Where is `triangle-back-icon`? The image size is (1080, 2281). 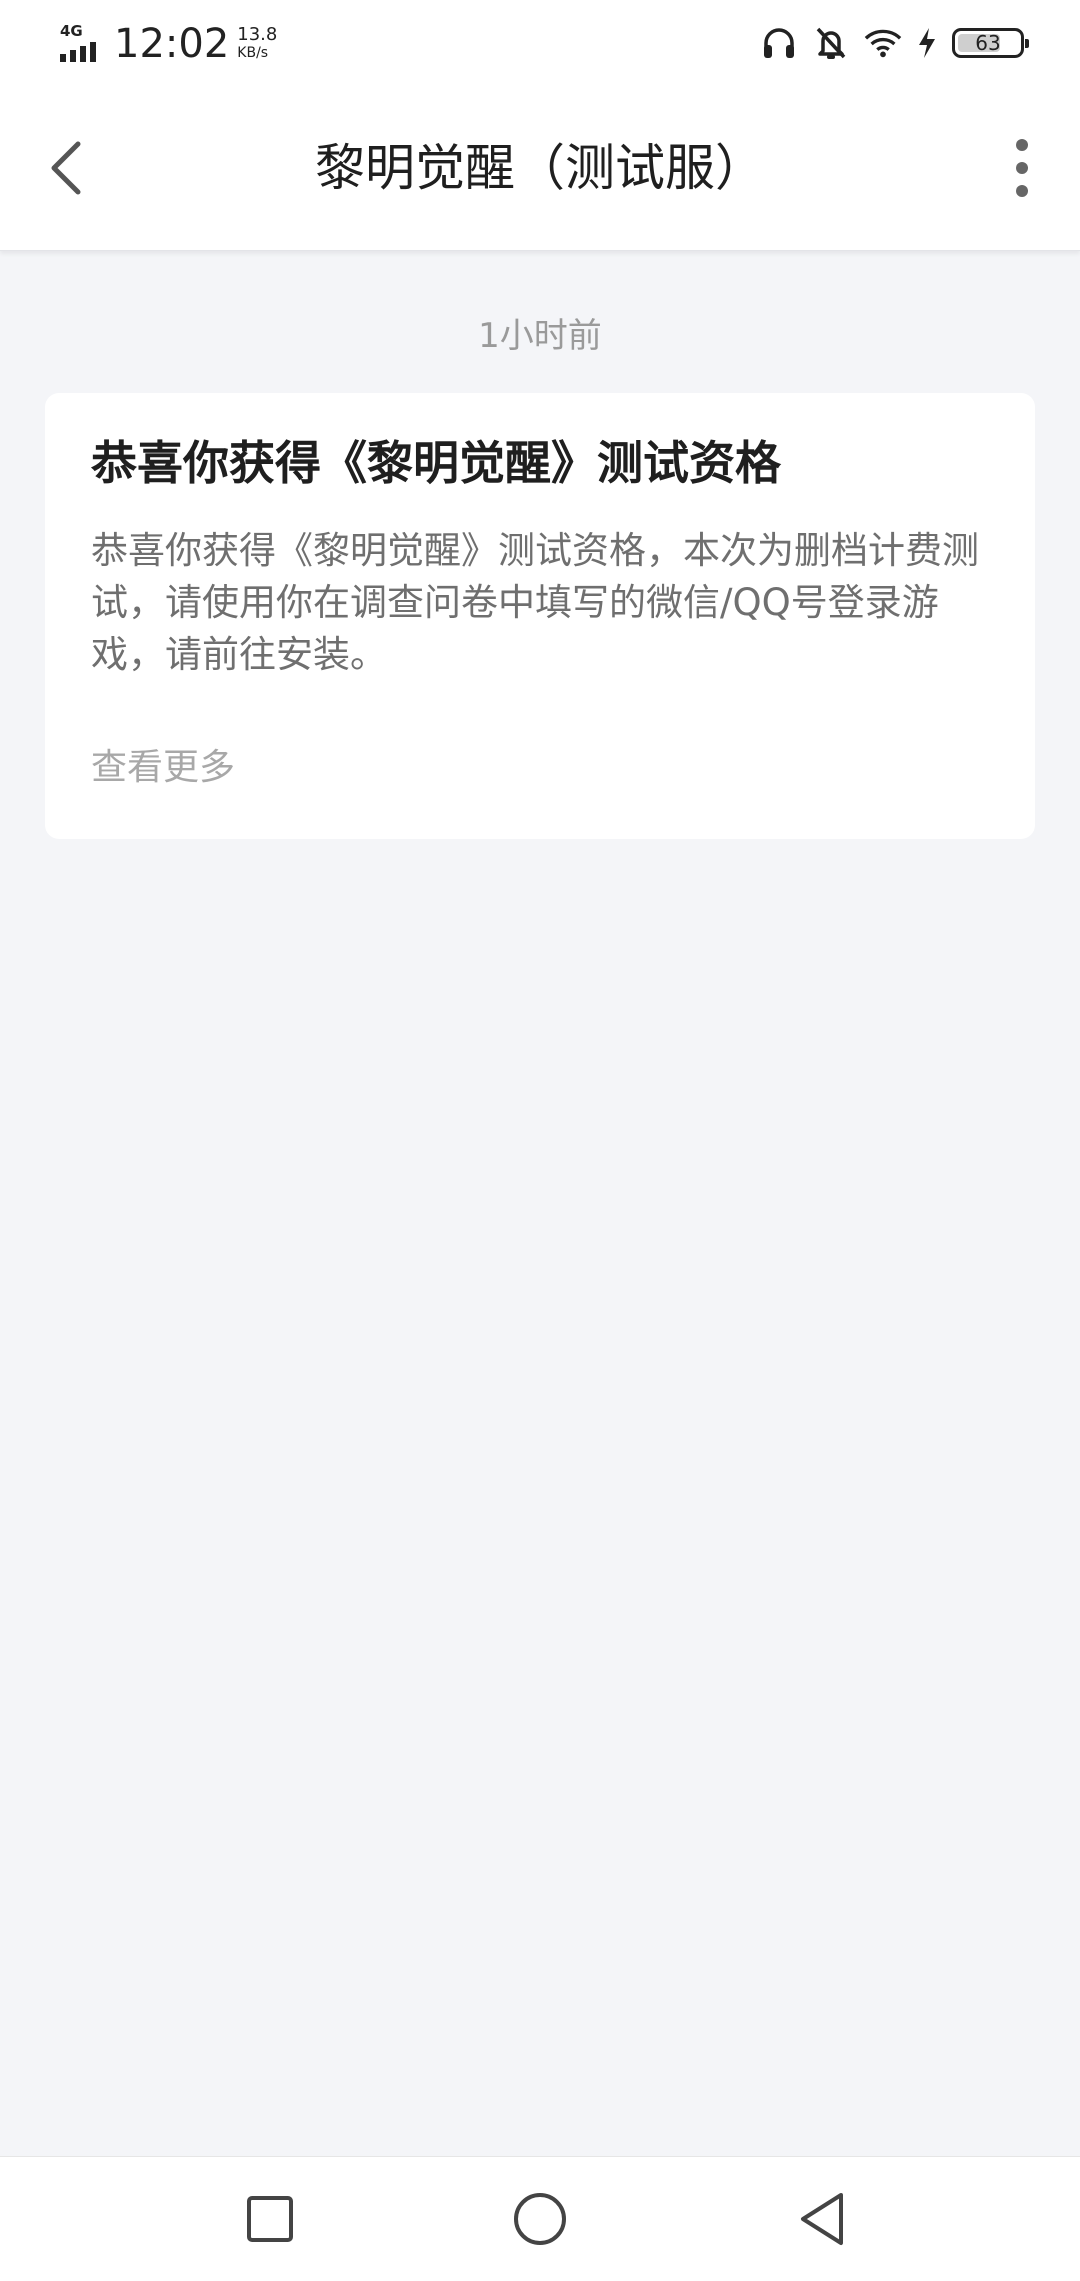 triangle-back-icon is located at coordinates (822, 2219).